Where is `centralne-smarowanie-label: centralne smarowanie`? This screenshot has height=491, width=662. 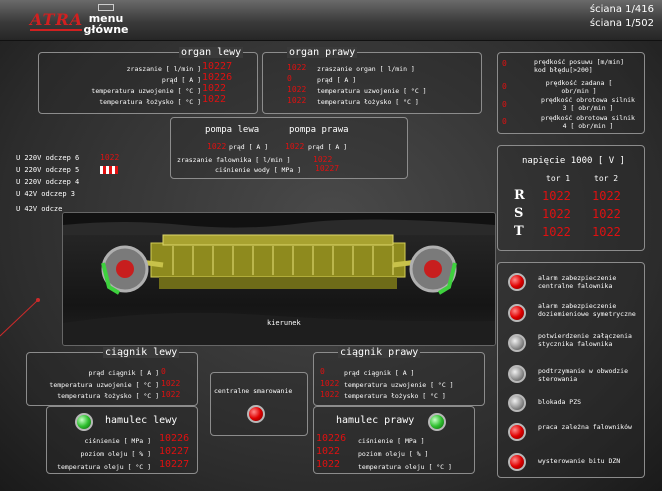 centralne-smarowanie-label: centralne smarowanie is located at coordinates (253, 391).